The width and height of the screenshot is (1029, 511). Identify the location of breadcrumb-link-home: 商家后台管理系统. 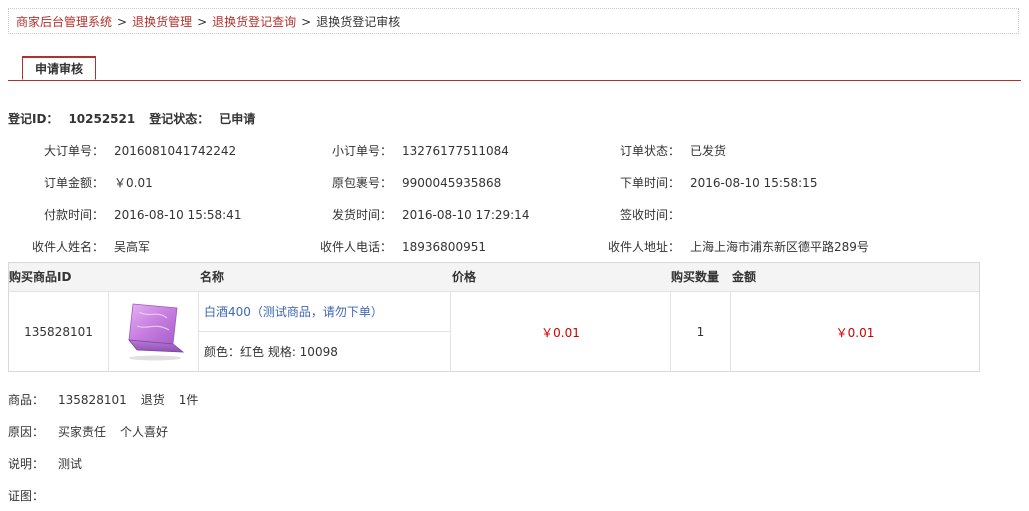
(64, 22).